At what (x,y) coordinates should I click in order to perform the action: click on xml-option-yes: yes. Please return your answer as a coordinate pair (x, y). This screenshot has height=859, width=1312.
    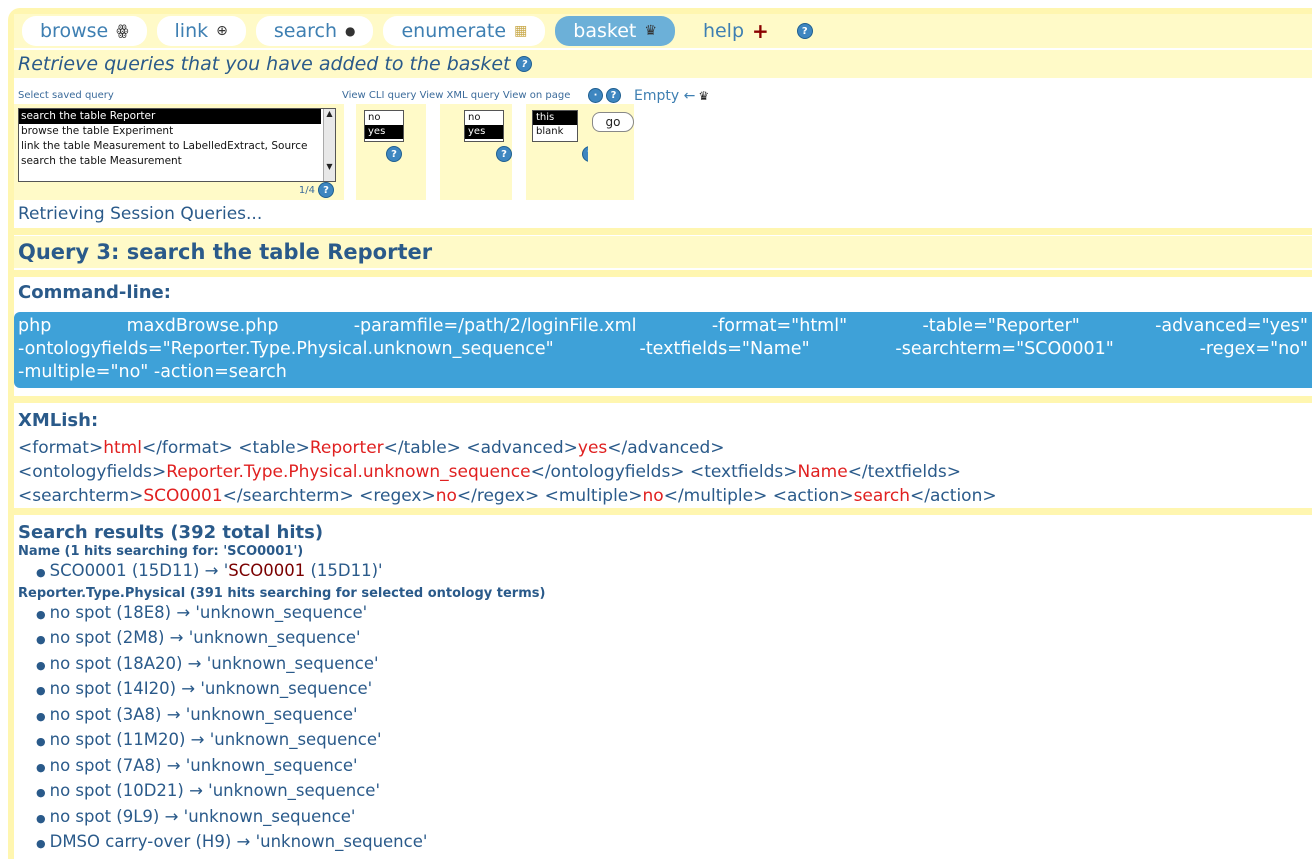
    Looking at the image, I should click on (484, 132).